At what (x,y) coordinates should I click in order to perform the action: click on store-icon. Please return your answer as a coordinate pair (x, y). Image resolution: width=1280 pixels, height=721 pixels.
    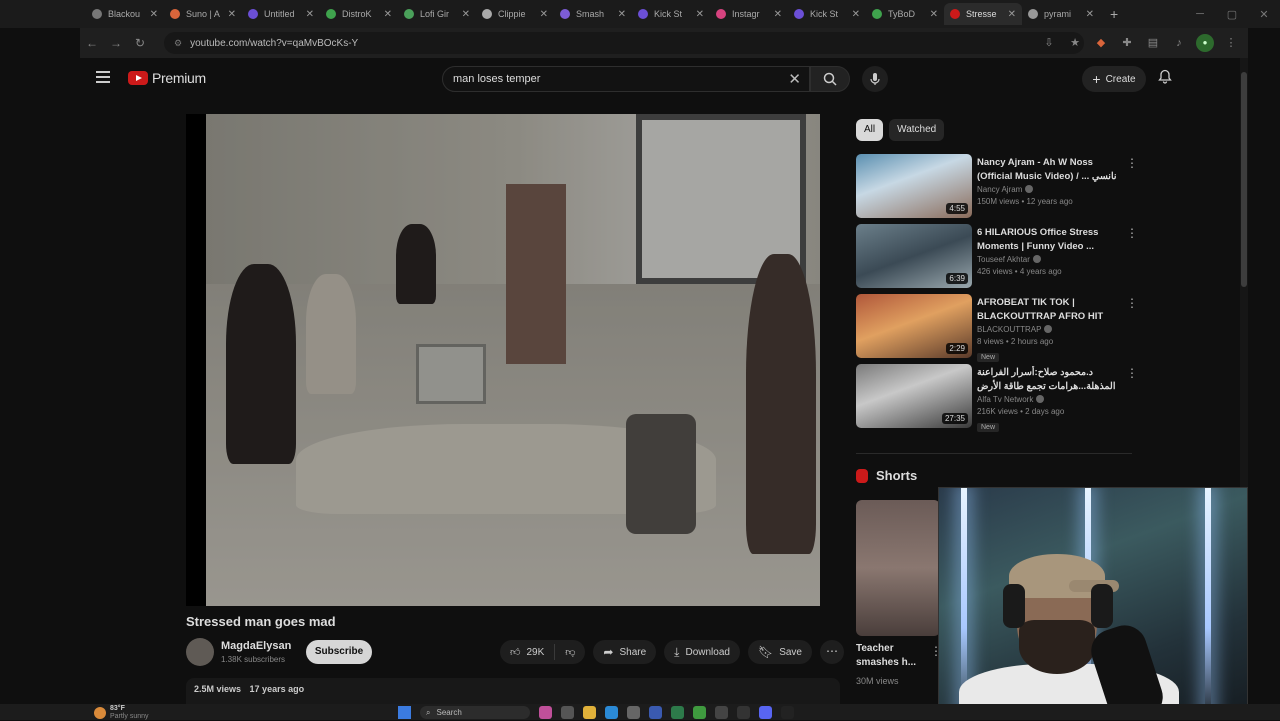
    Looking at the image, I should click on (633, 712).